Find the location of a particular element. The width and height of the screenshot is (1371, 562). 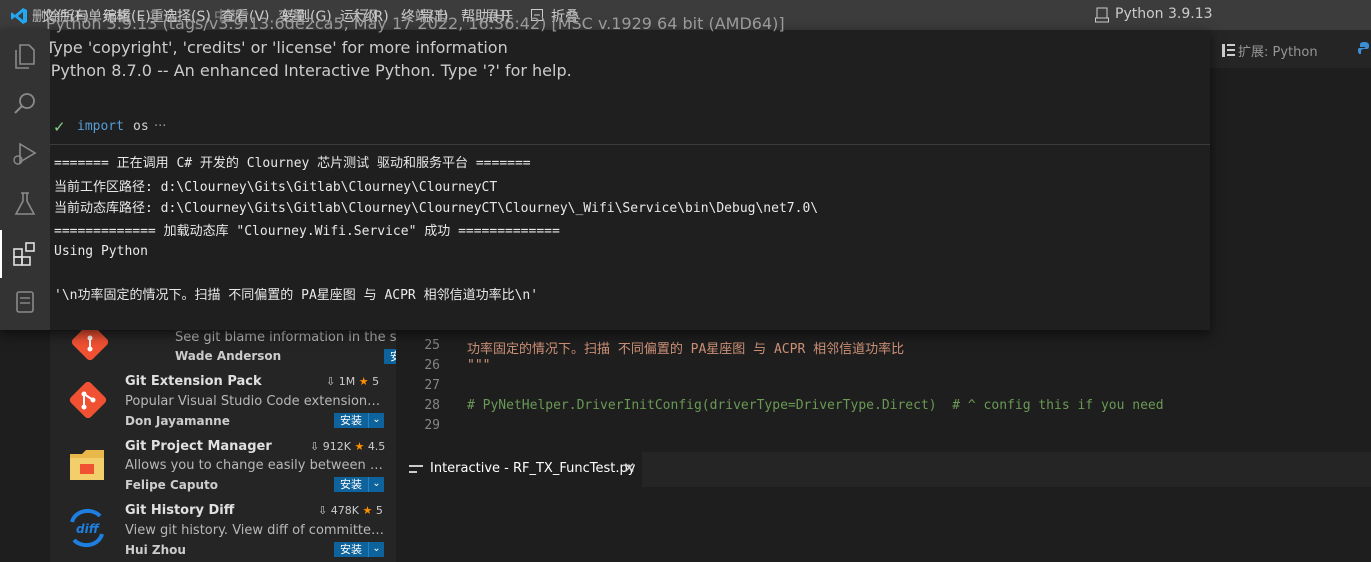

extensions-tab-icon is located at coordinates (1228, 49).